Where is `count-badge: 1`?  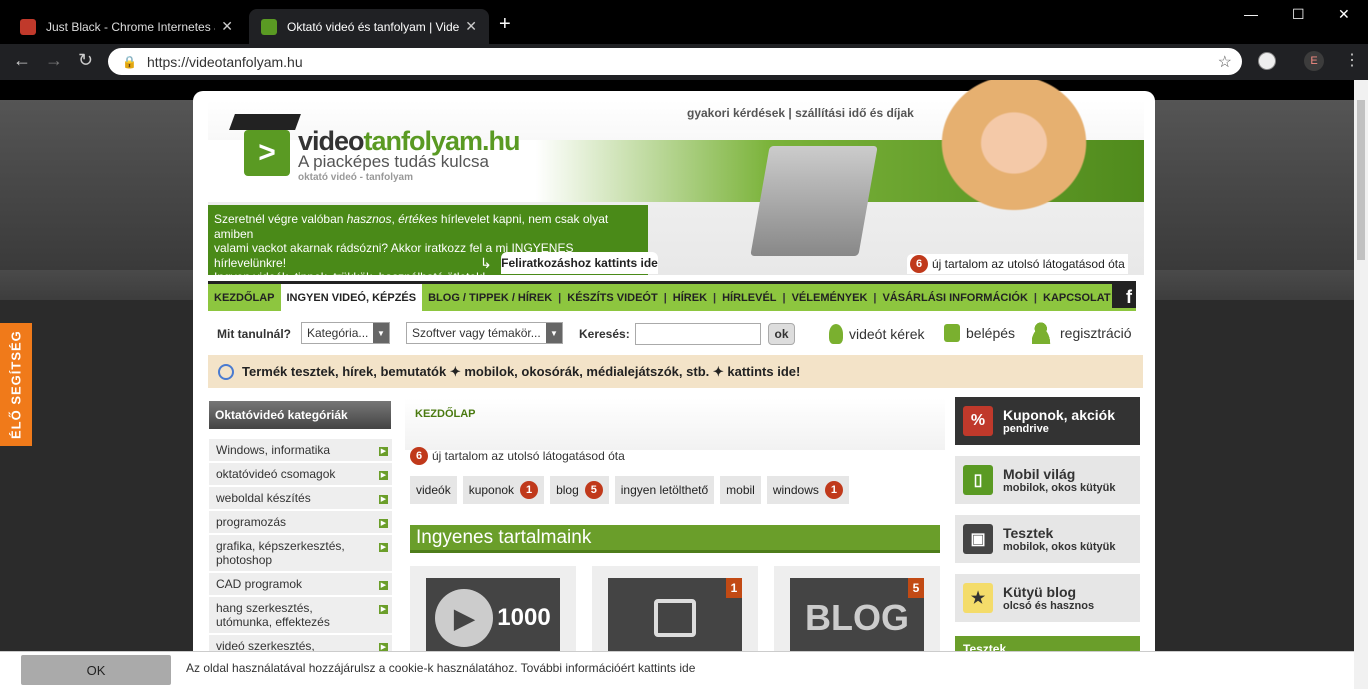
count-badge: 1 is located at coordinates (529, 490).